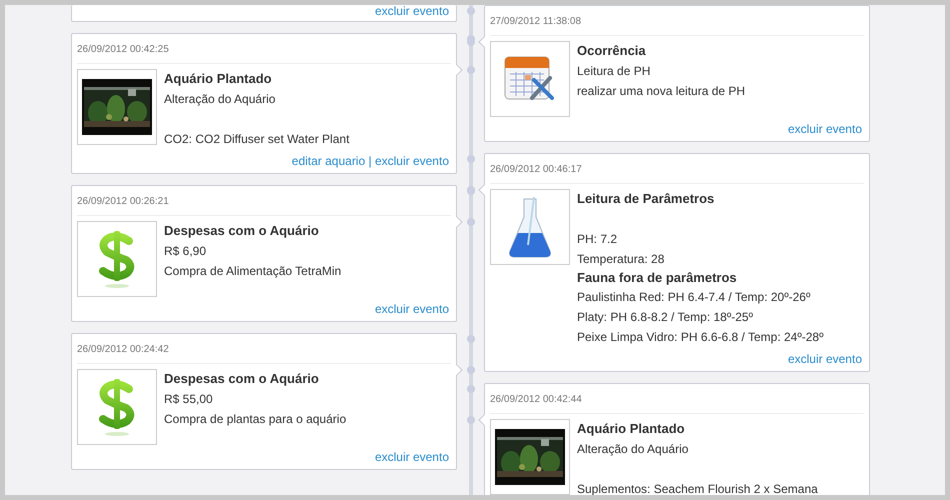 This screenshot has width=950, height=500. What do you see at coordinates (677, 21) in the screenshot?
I see `timestamp: 27/09/2012 11:38:08` at bounding box center [677, 21].